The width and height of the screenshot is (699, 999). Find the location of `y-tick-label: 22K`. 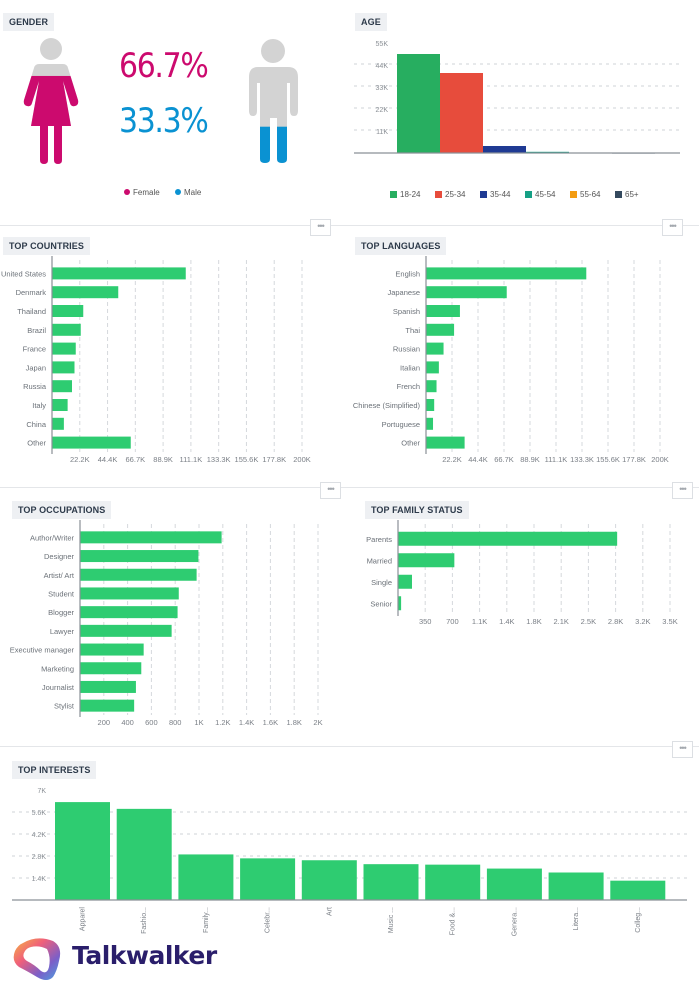

y-tick-label: 22K is located at coordinates (382, 110).